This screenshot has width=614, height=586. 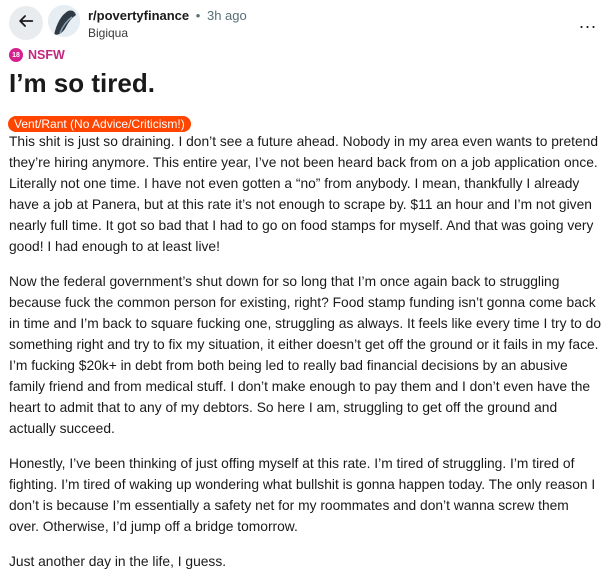 I want to click on post-flair: Vent/Rant (No Advice/Criticism!), so click(x=99, y=124).